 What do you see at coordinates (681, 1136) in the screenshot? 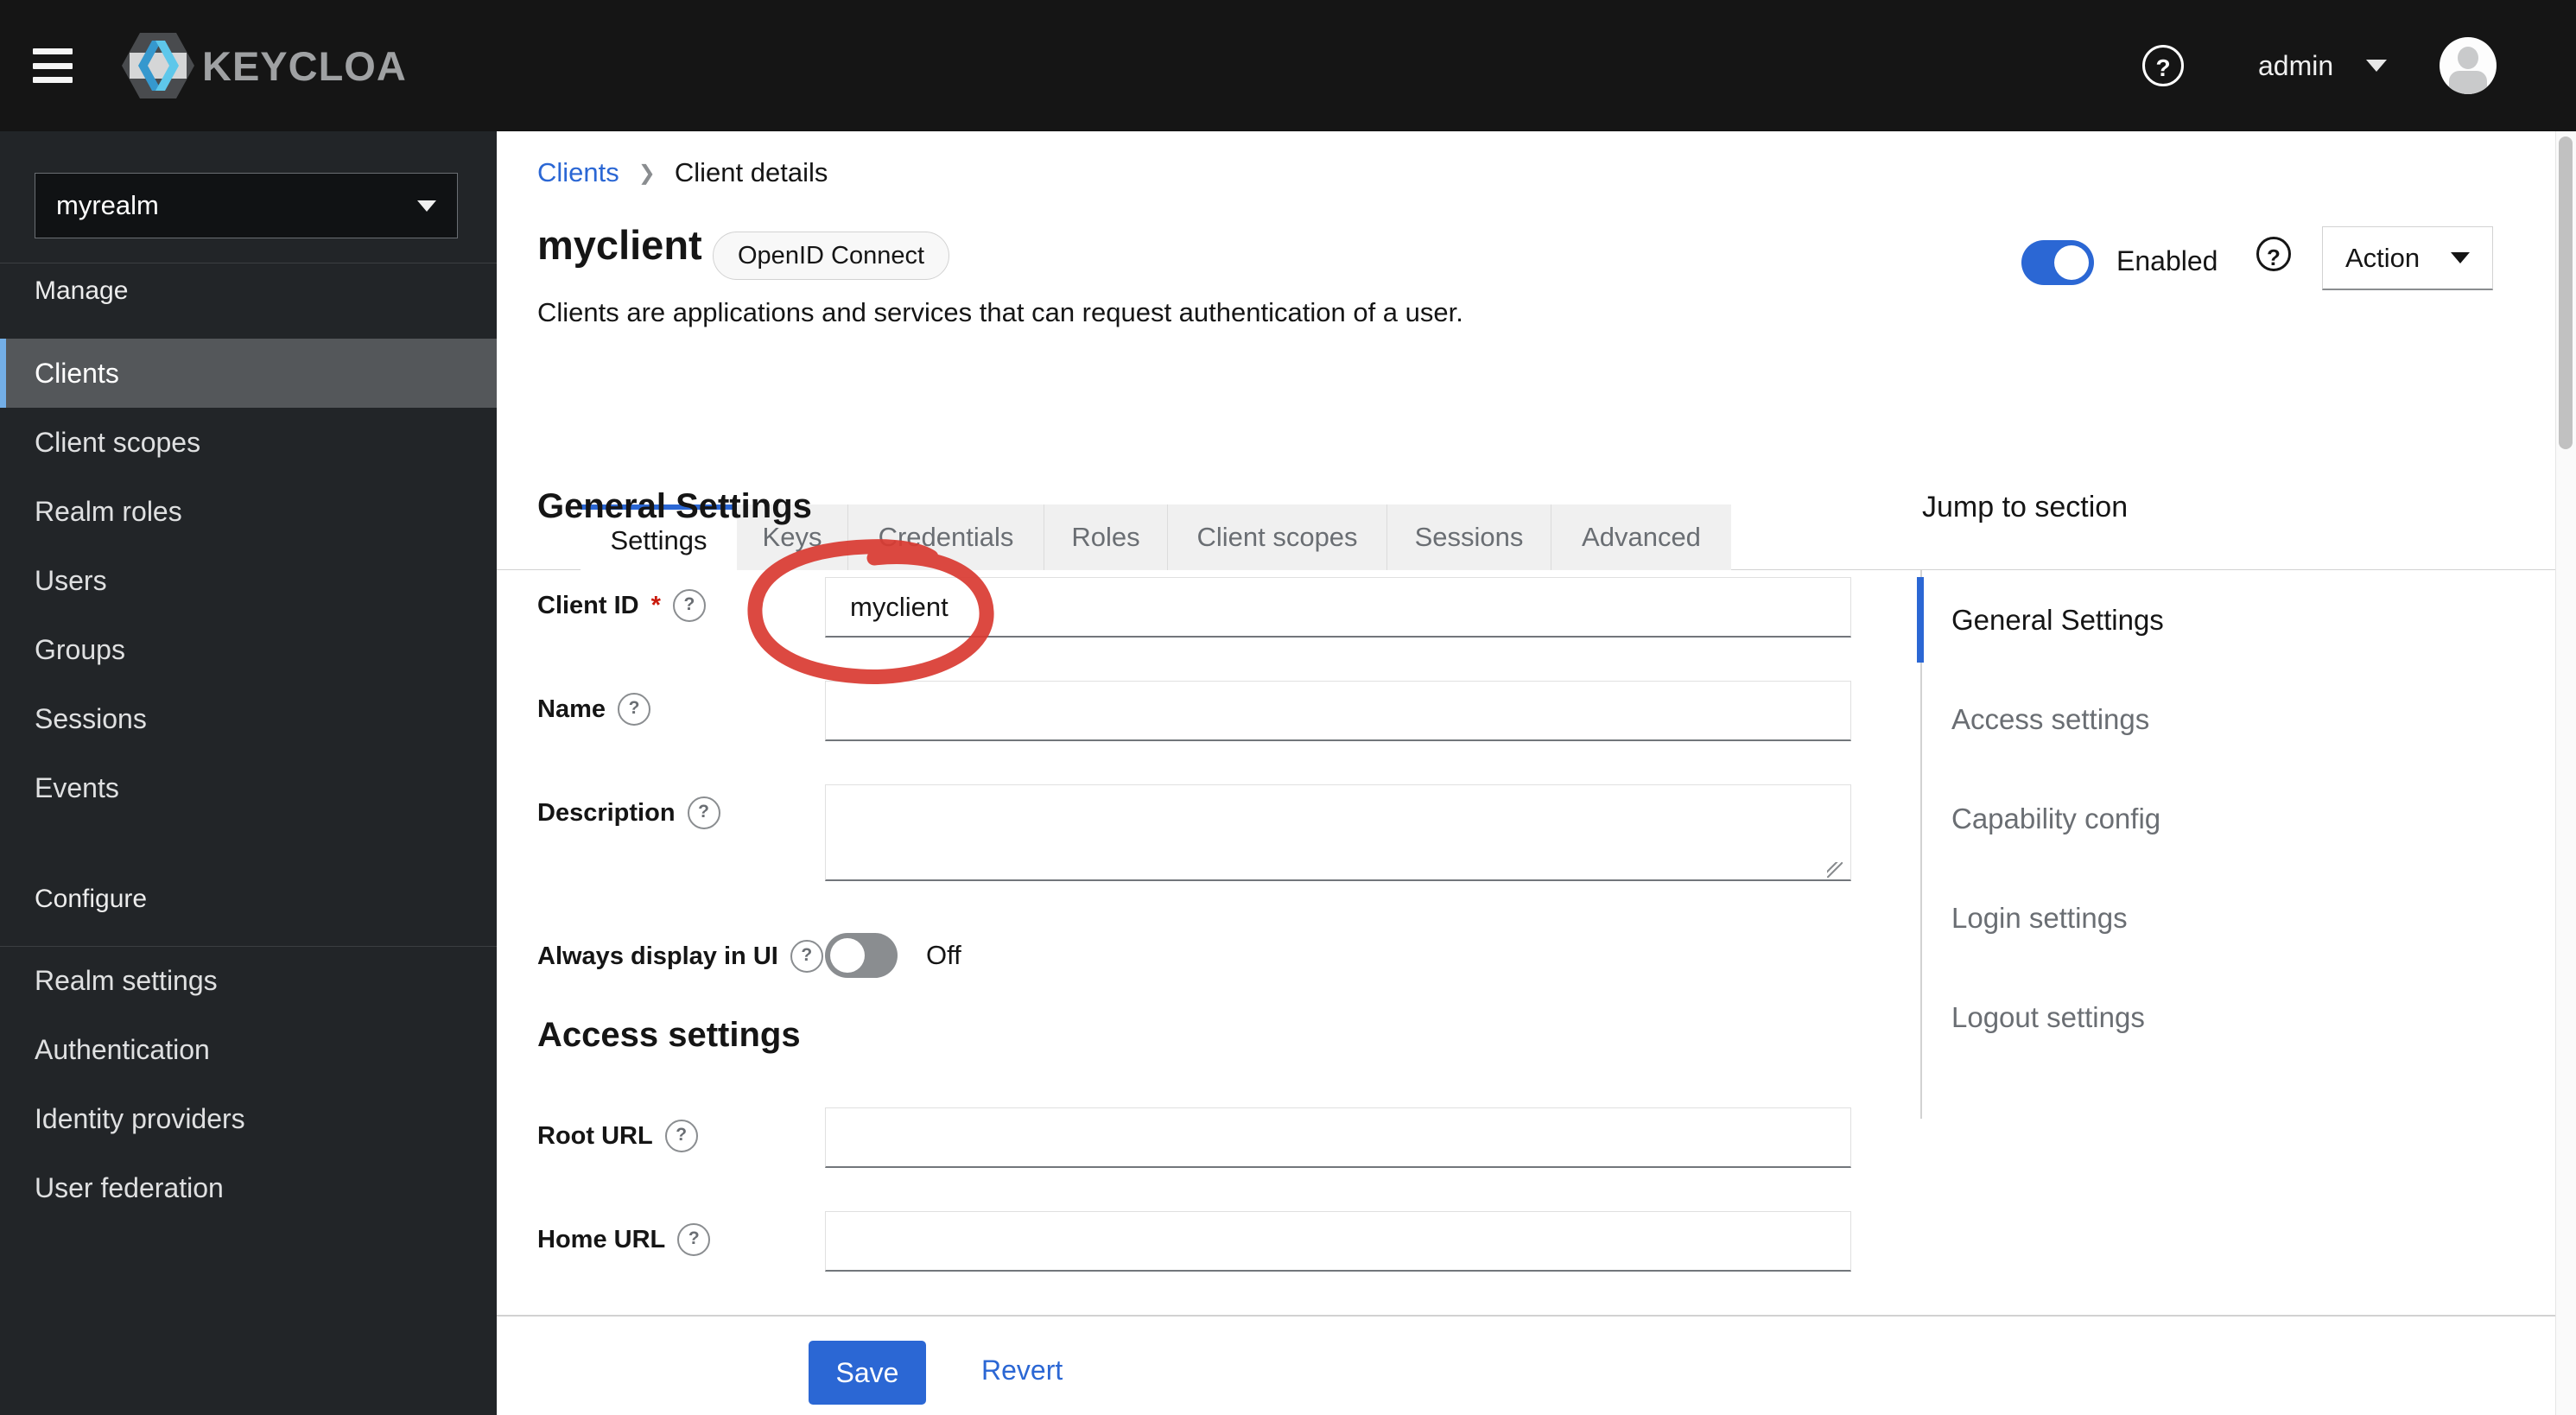
I see `root-url-help-icon` at bounding box center [681, 1136].